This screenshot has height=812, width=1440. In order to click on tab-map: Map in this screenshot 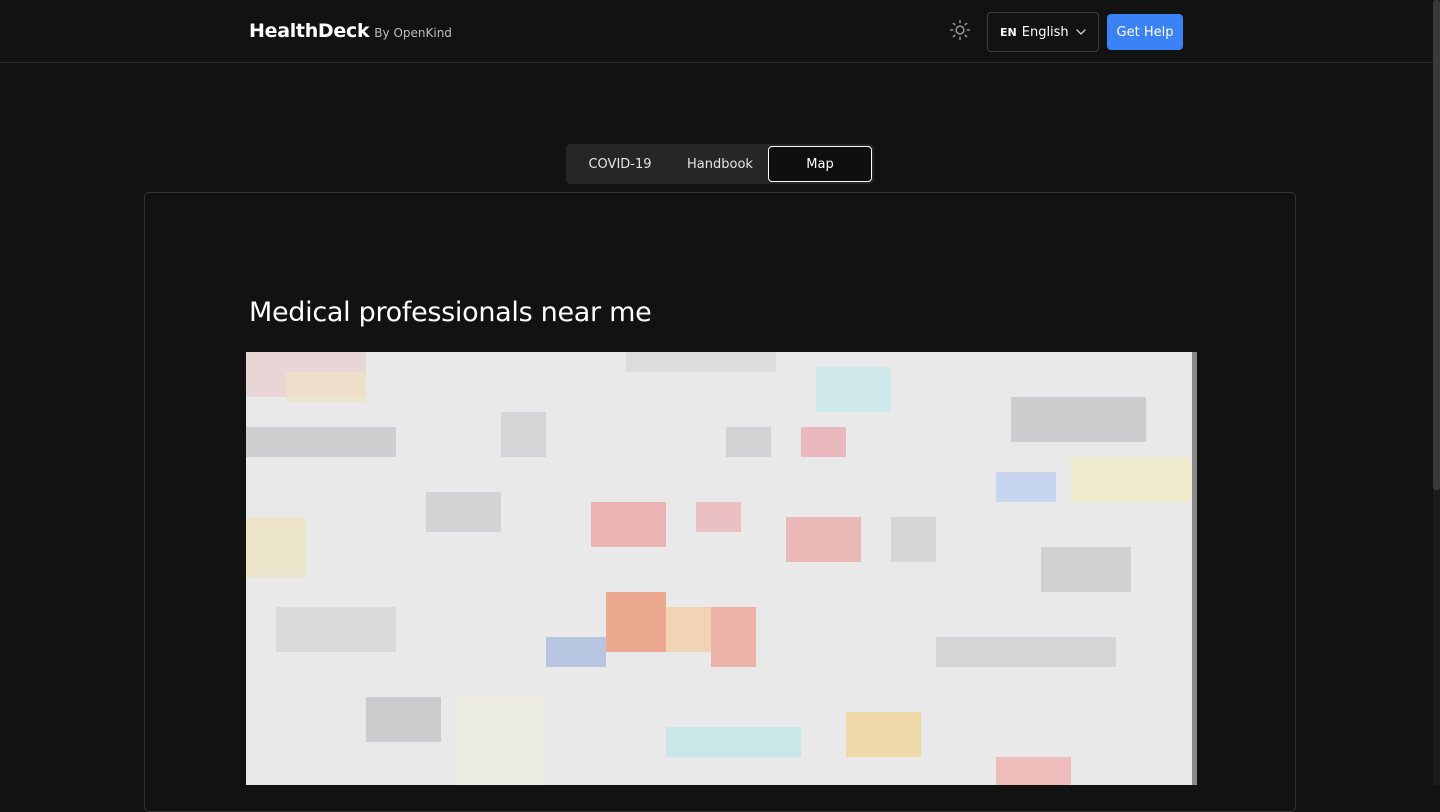, I will do `click(820, 164)`.